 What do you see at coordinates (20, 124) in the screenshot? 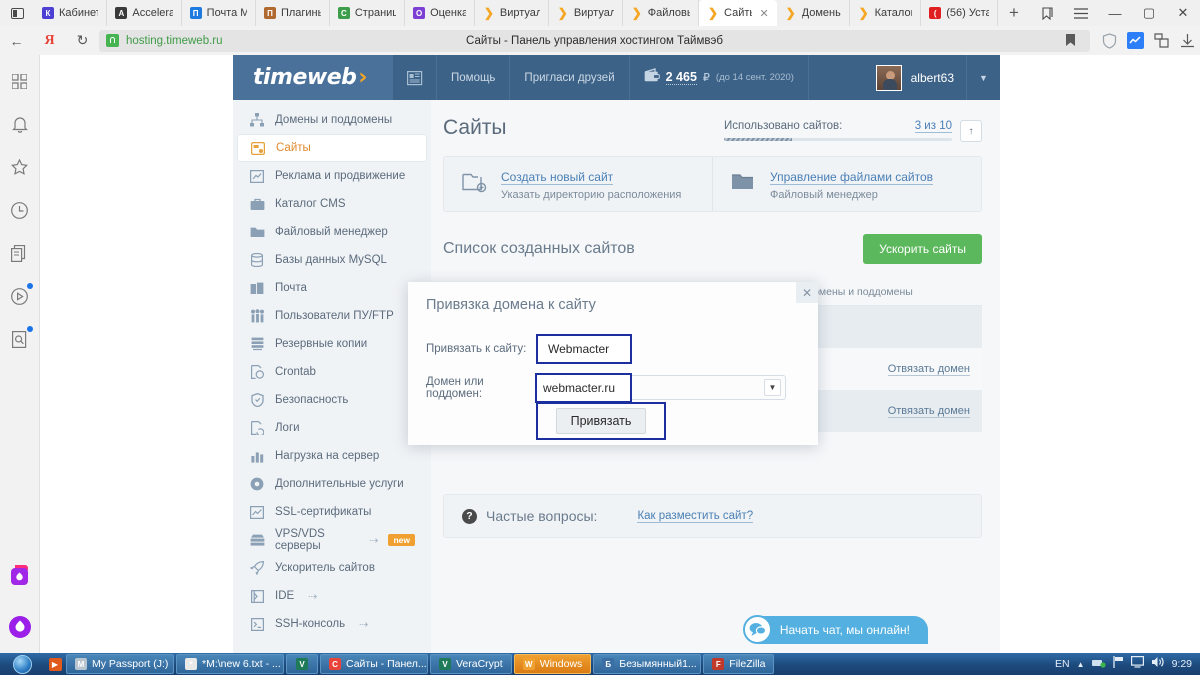
I see `bell-icon` at bounding box center [20, 124].